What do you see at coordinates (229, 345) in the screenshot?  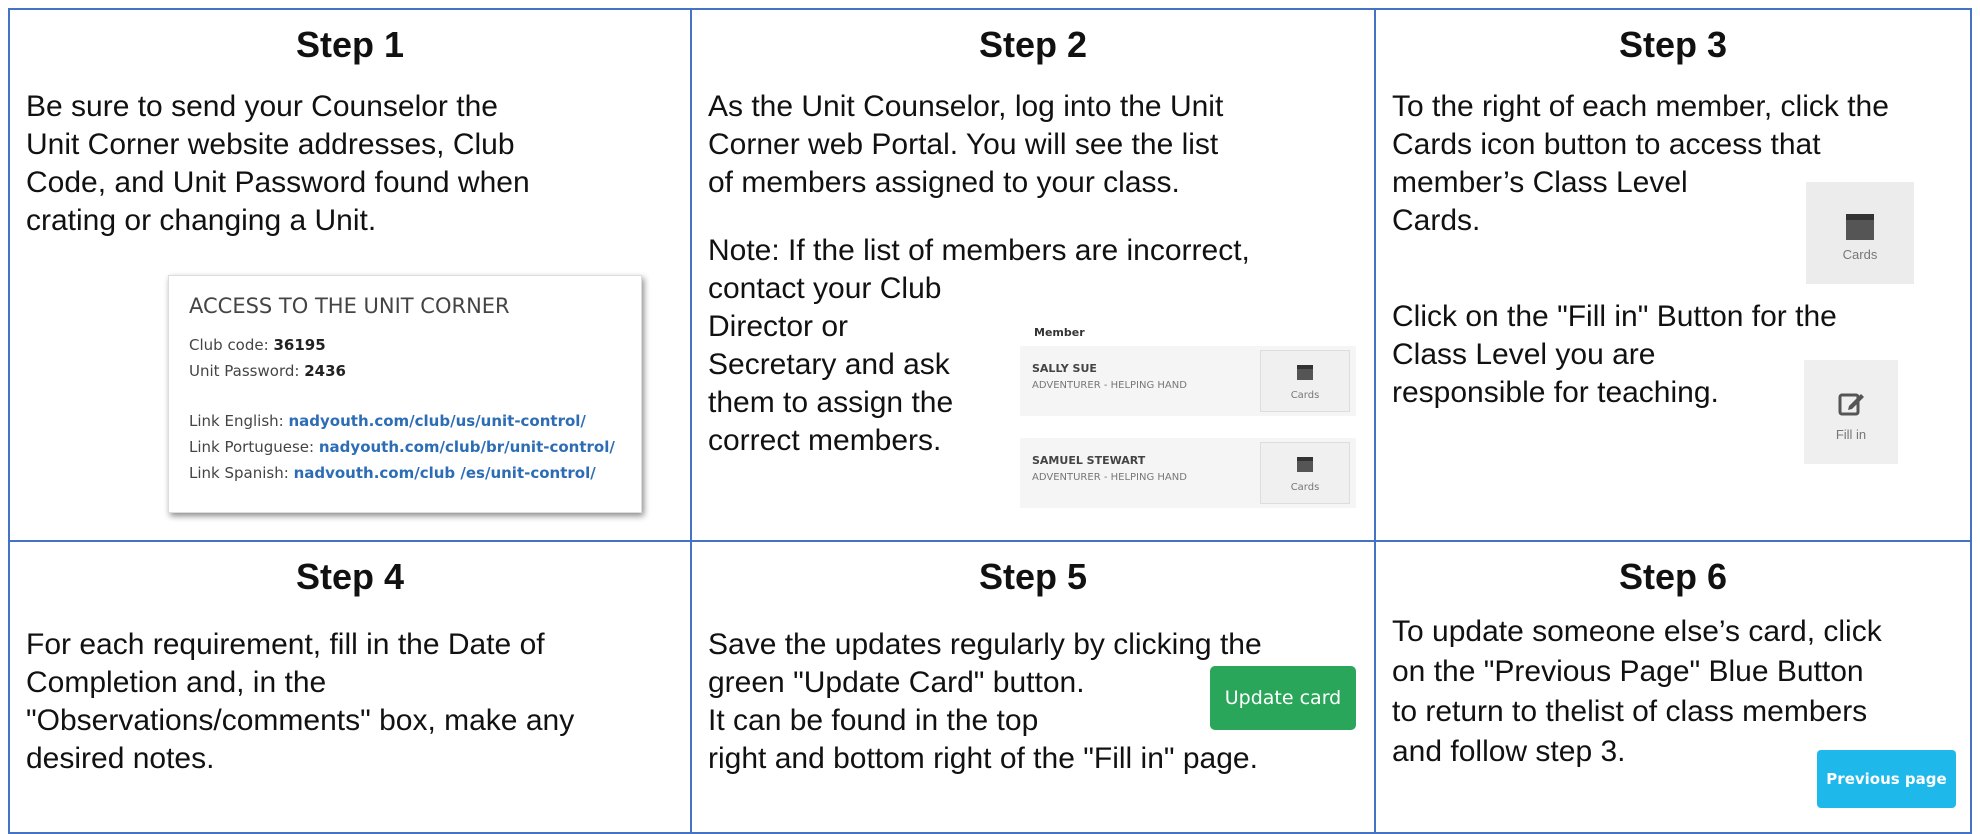 I see `club-code-label: Club code:` at bounding box center [229, 345].